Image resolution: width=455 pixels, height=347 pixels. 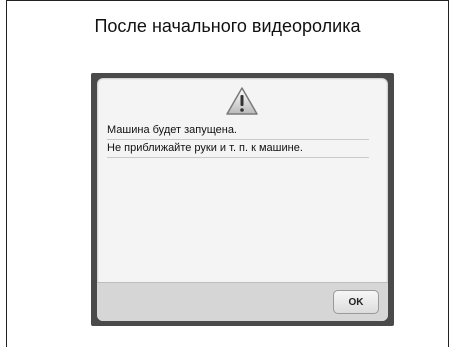 What do you see at coordinates (238, 131) in the screenshot?
I see `dialog-message-line-1: Машина будет запущена.` at bounding box center [238, 131].